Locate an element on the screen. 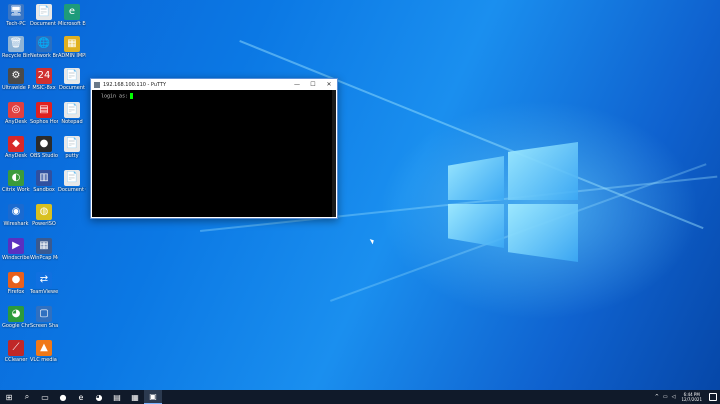 This screenshot has height=404, width=720. app-icon: 🌐 is located at coordinates (44, 44).